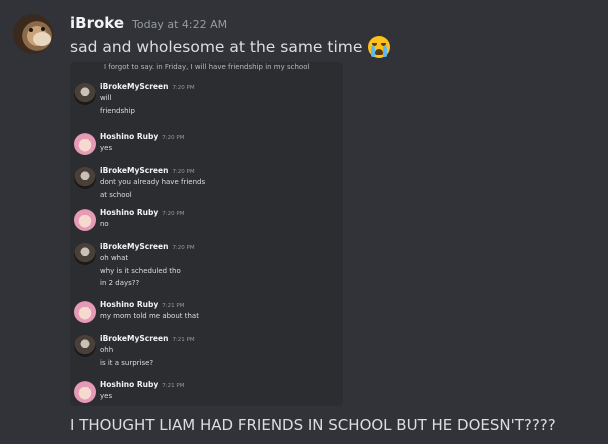 This screenshot has height=444, width=608. I want to click on screenshot-message-line: will, so click(106, 98).